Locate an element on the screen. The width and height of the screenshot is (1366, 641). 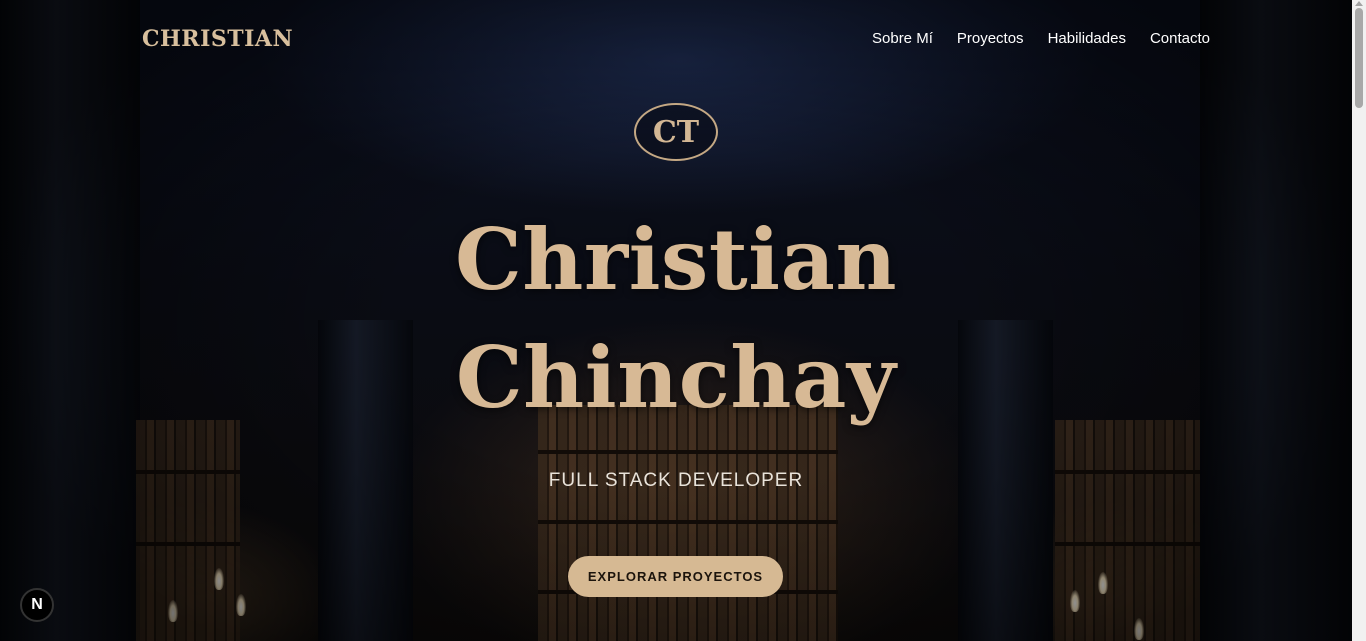
nav-links: Sobre Mí Proyectos Habilidades Contacto is located at coordinates (1041, 38).